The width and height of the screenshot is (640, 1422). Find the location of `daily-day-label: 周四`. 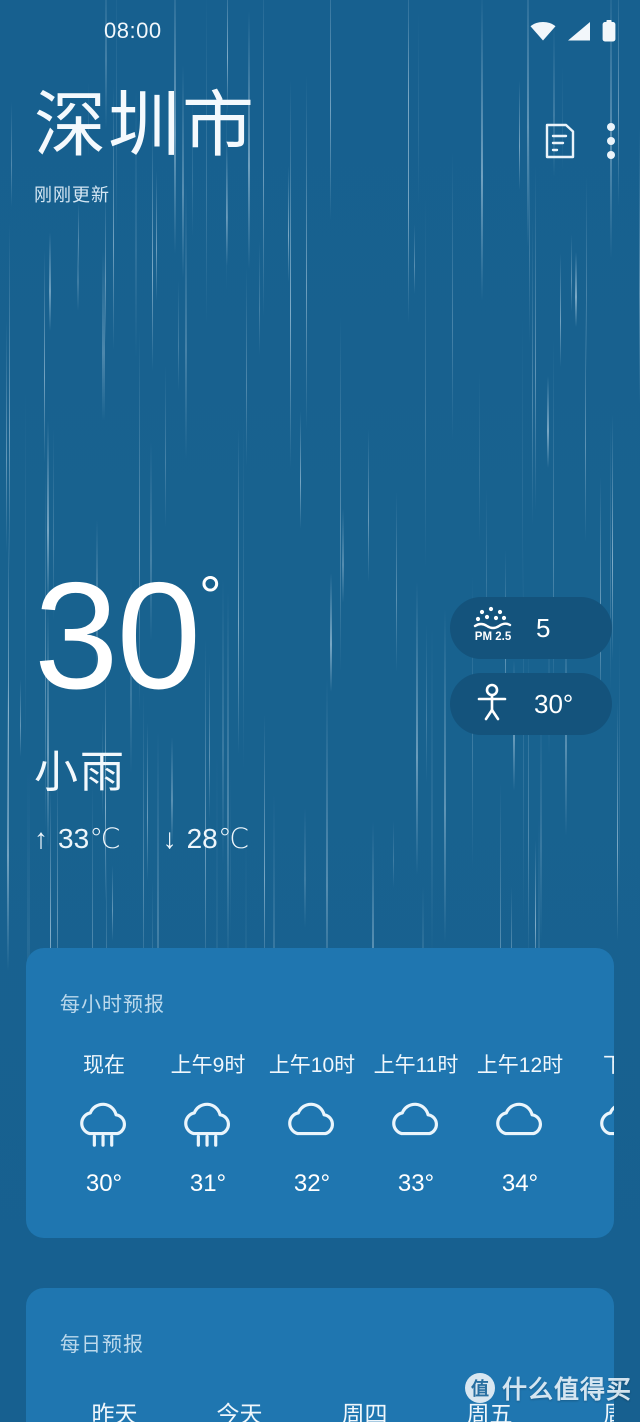

daily-day-label: 周四 is located at coordinates (364, 1411).